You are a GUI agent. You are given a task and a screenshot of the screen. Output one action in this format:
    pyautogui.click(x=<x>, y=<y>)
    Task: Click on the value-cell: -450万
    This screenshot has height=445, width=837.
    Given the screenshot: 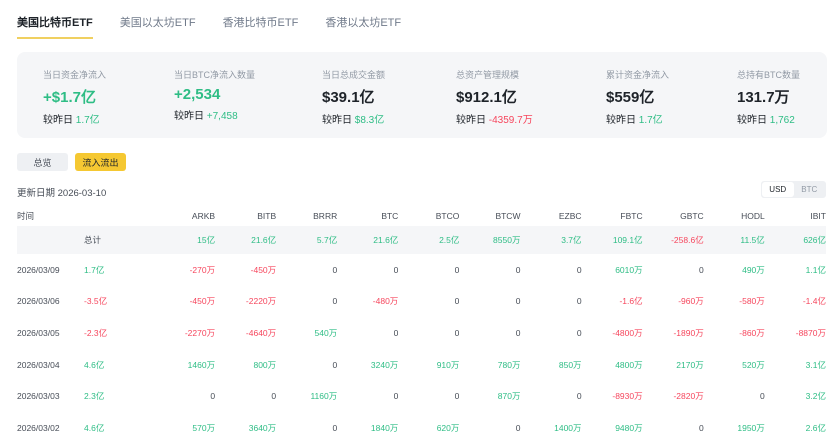 What is the action you would take?
    pyautogui.click(x=202, y=301)
    